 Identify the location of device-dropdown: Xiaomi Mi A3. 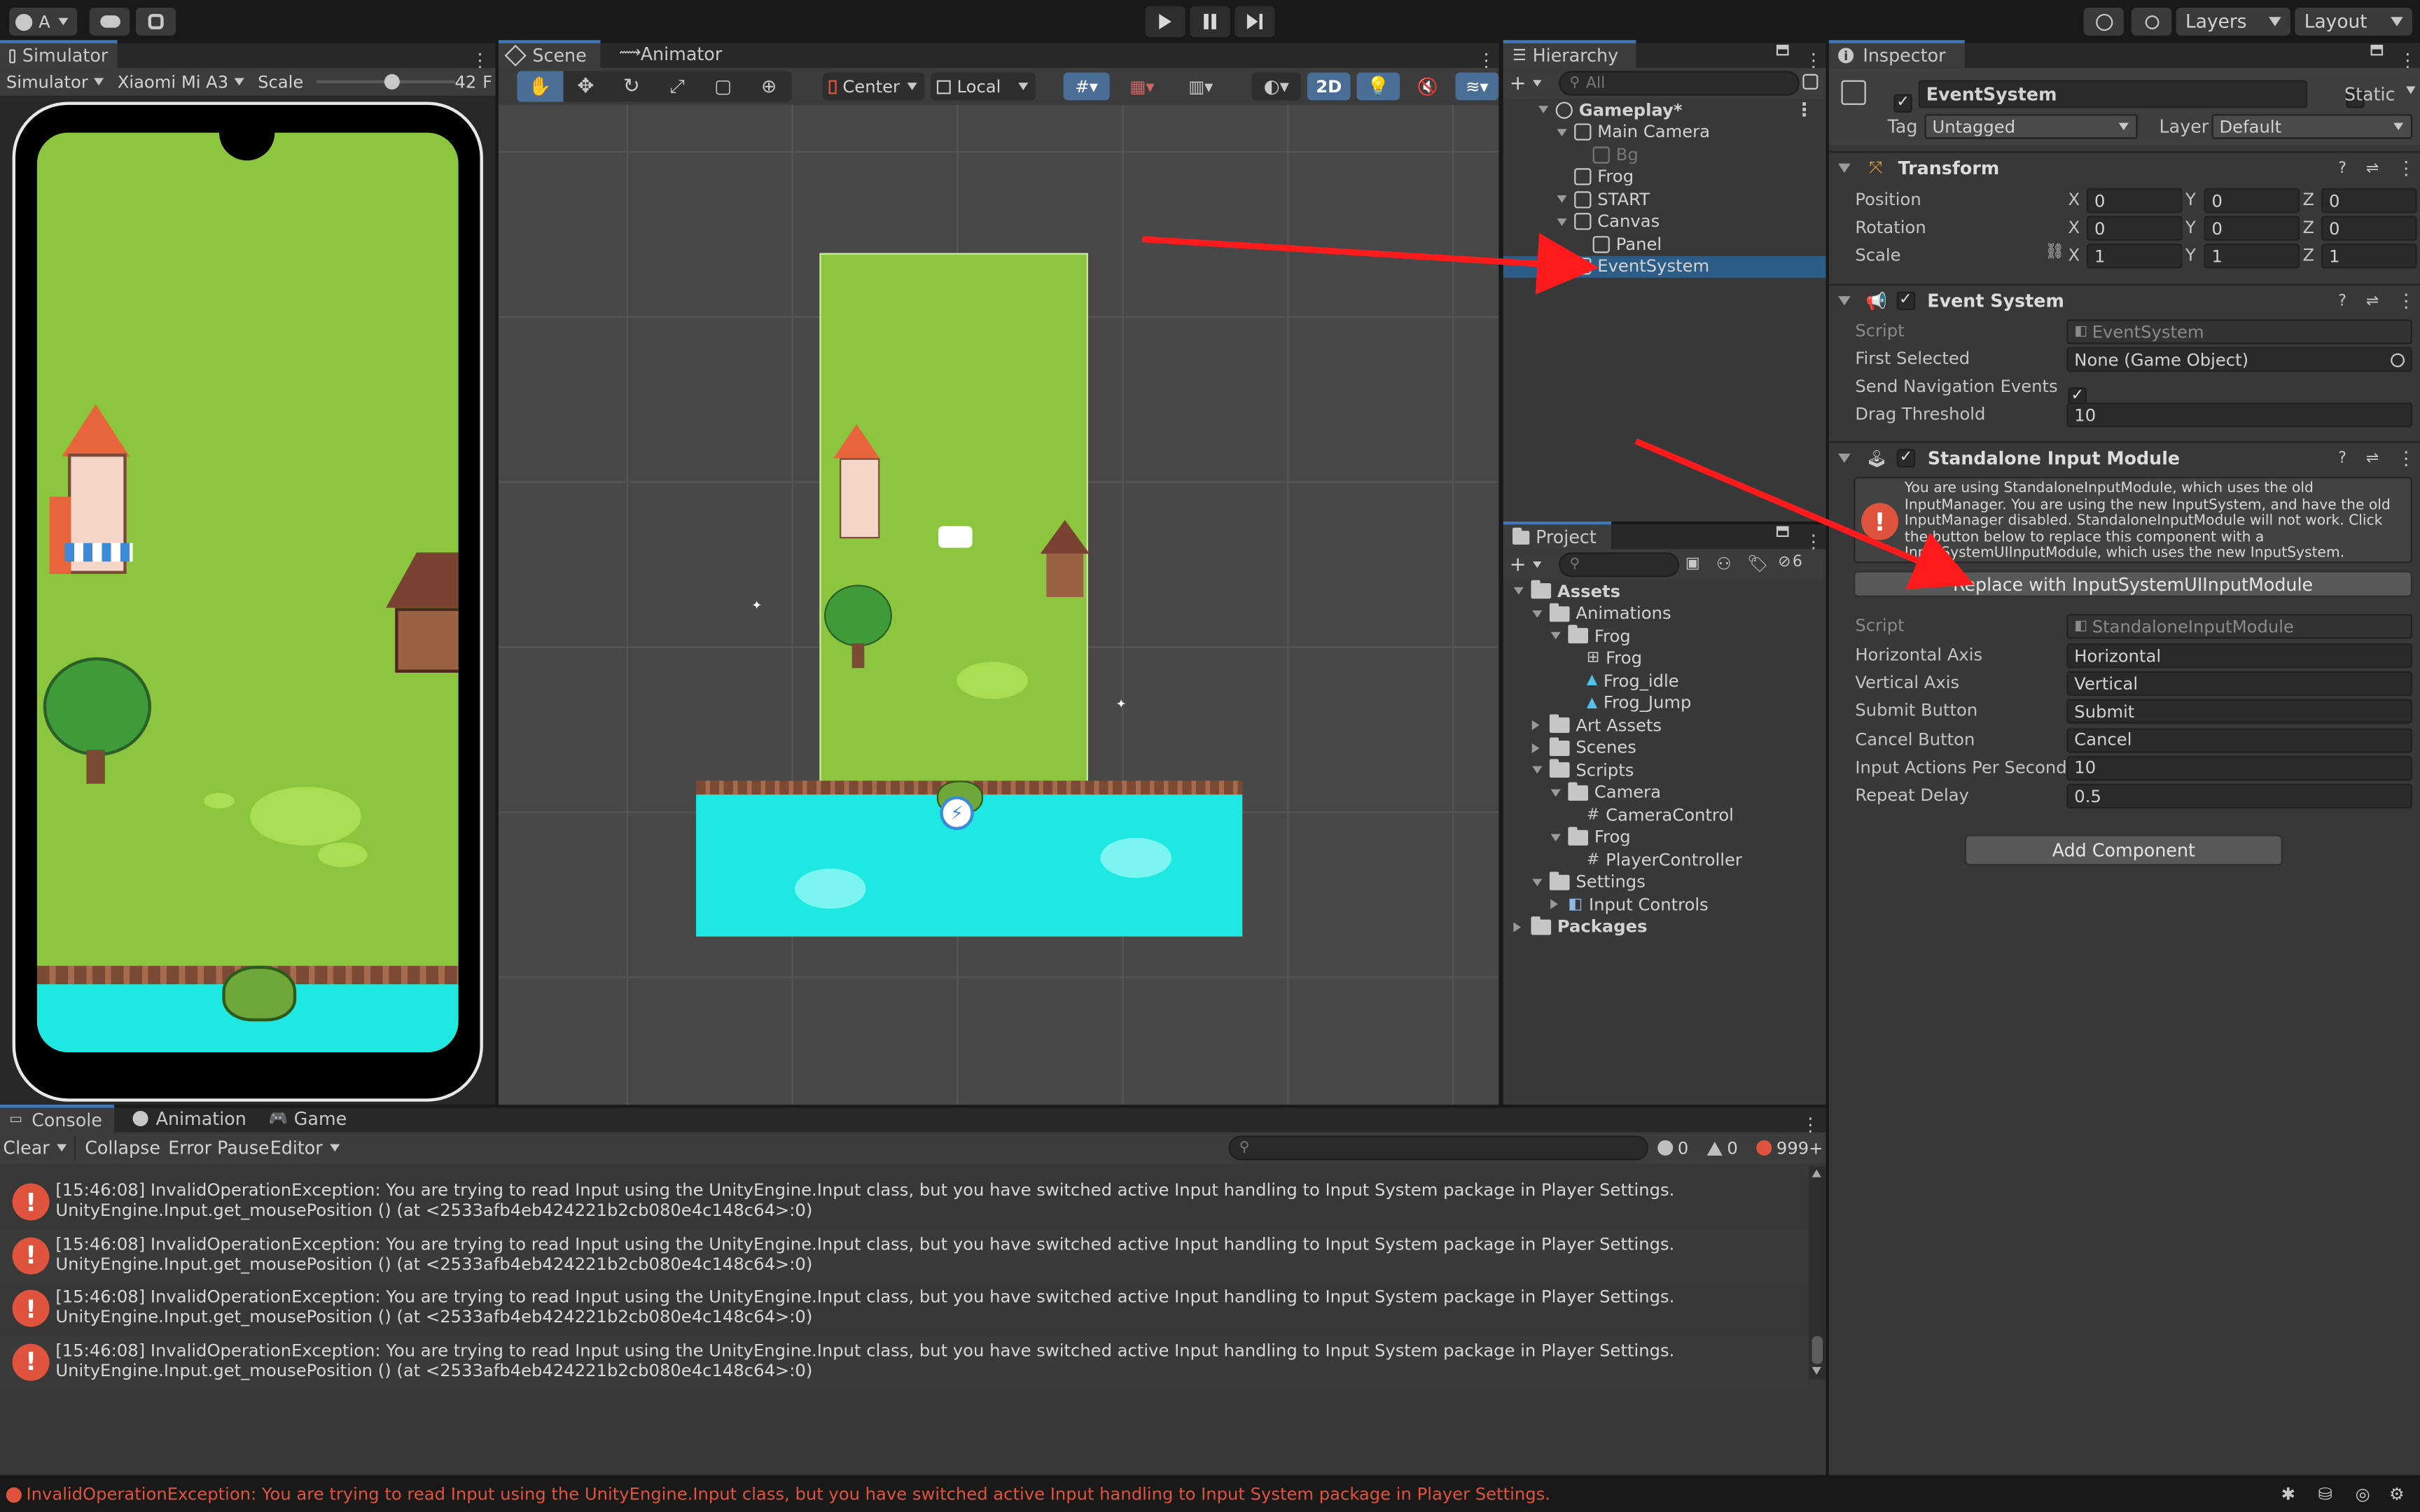
(181, 81).